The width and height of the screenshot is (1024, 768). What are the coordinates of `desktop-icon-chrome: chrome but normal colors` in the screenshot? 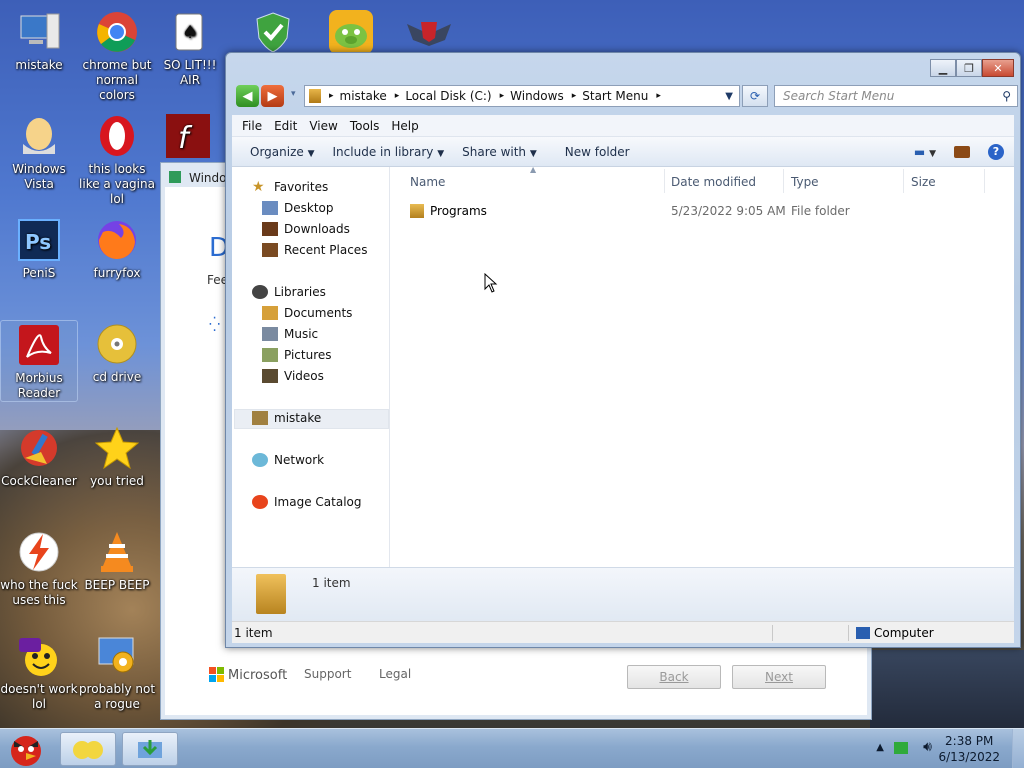 It's located at (117, 55).